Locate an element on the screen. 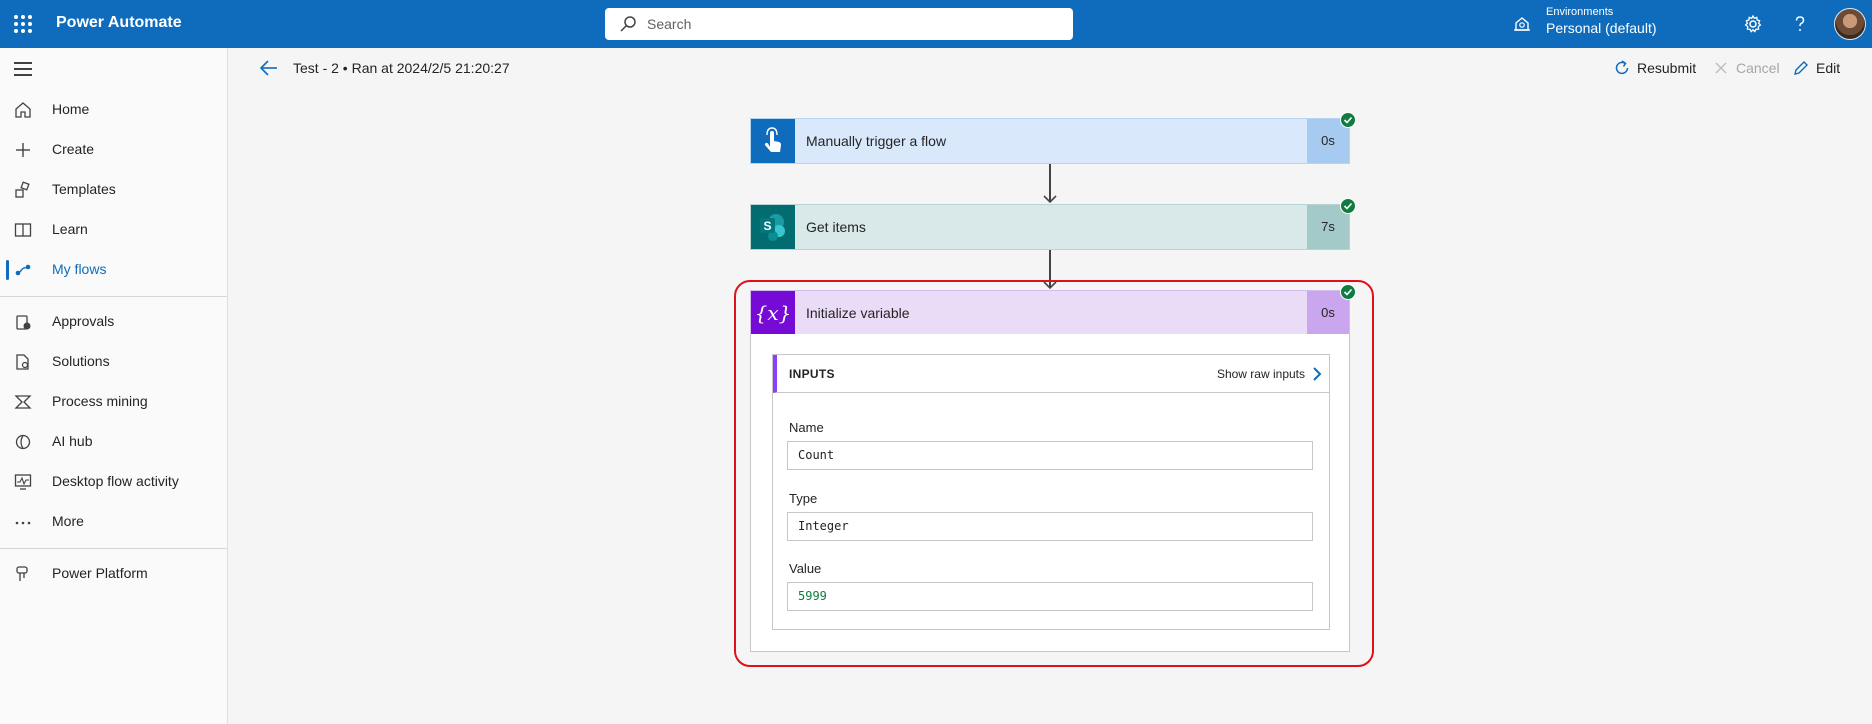  solutions-icon is located at coordinates (22, 362).